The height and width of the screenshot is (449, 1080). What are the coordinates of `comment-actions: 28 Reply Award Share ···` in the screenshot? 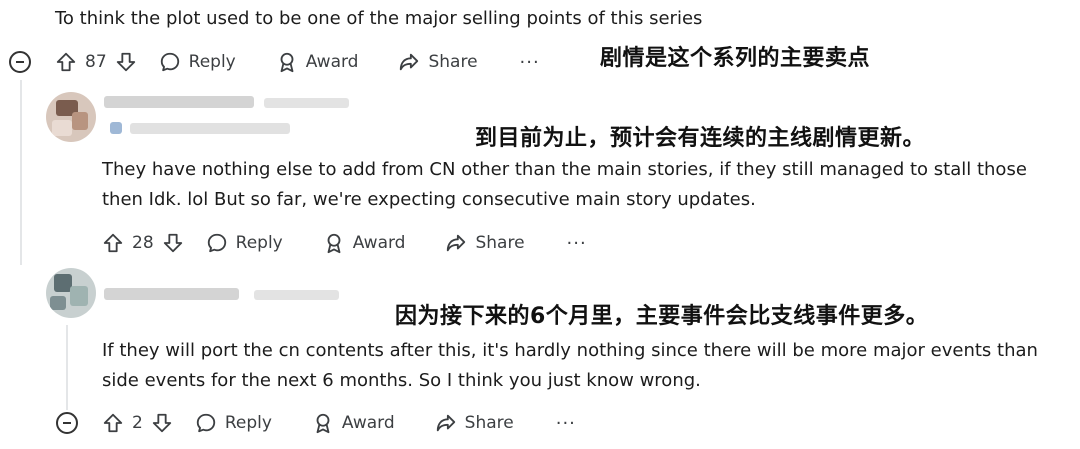 It's located at (344, 243).